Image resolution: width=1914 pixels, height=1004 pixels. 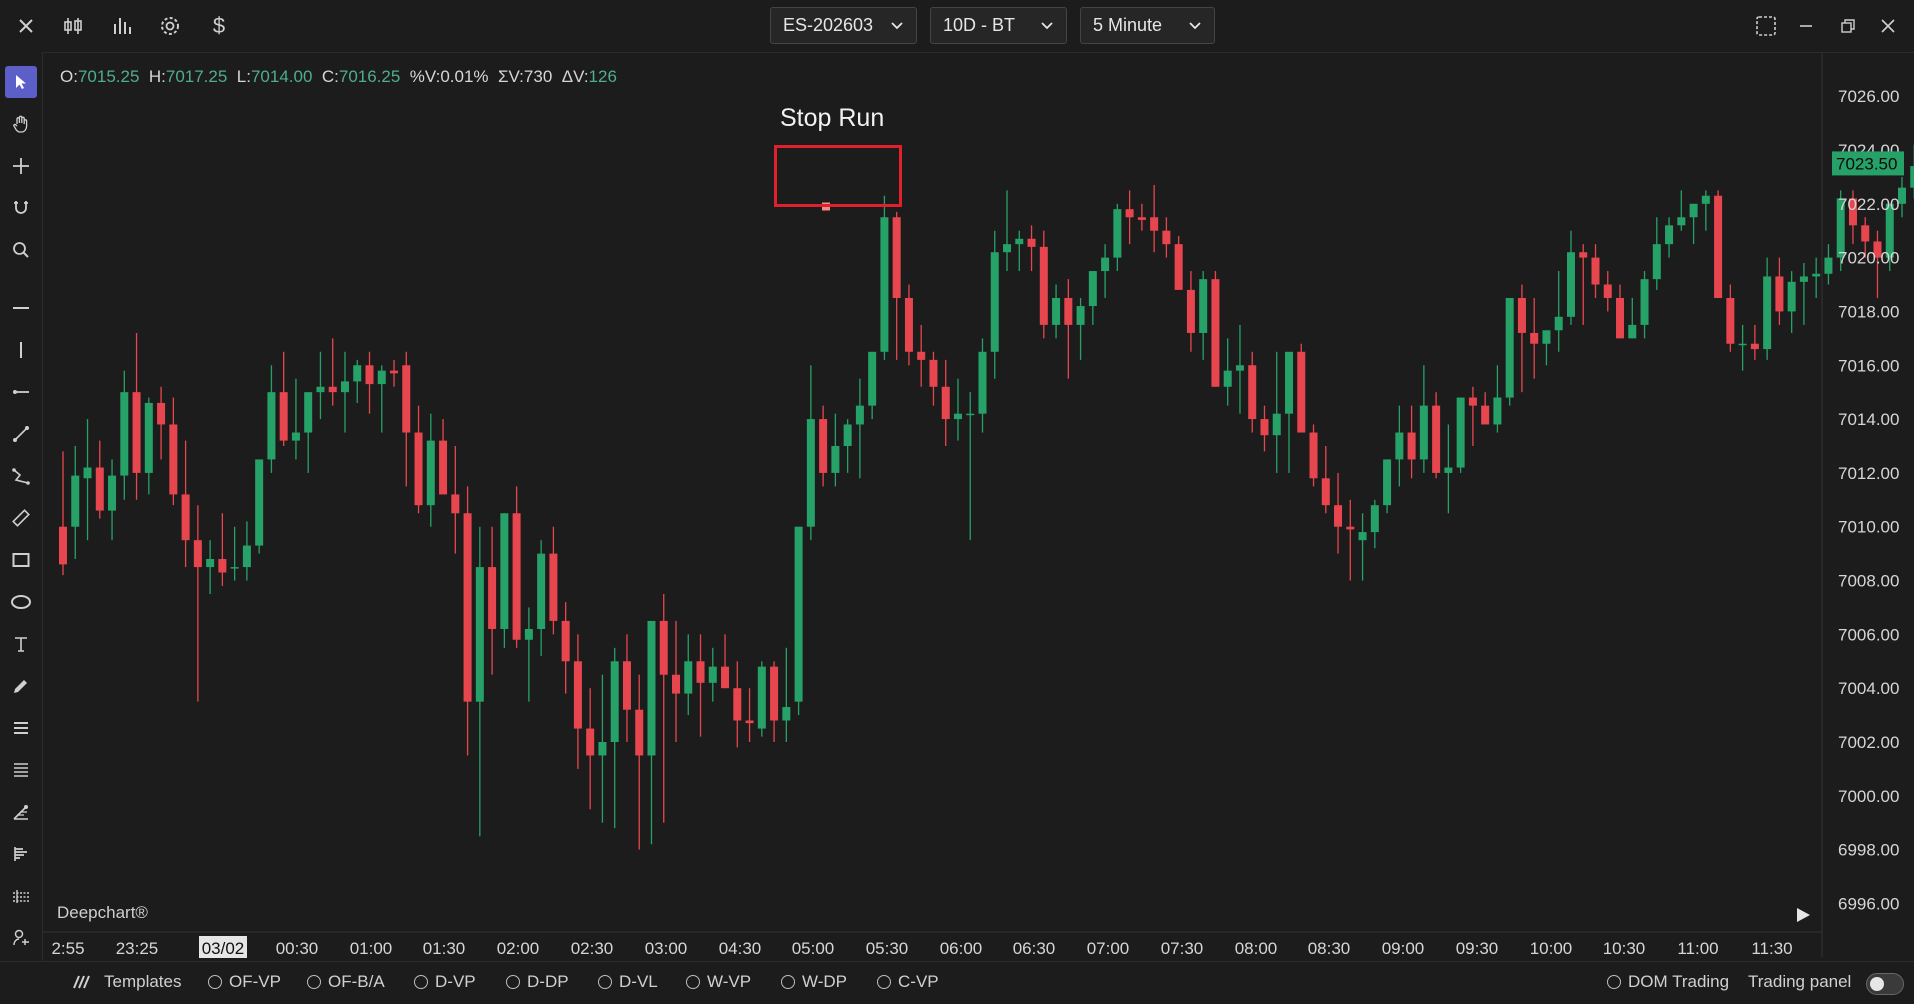 I want to click on study-toggle-of-vp: OF-VP, so click(x=244, y=982).